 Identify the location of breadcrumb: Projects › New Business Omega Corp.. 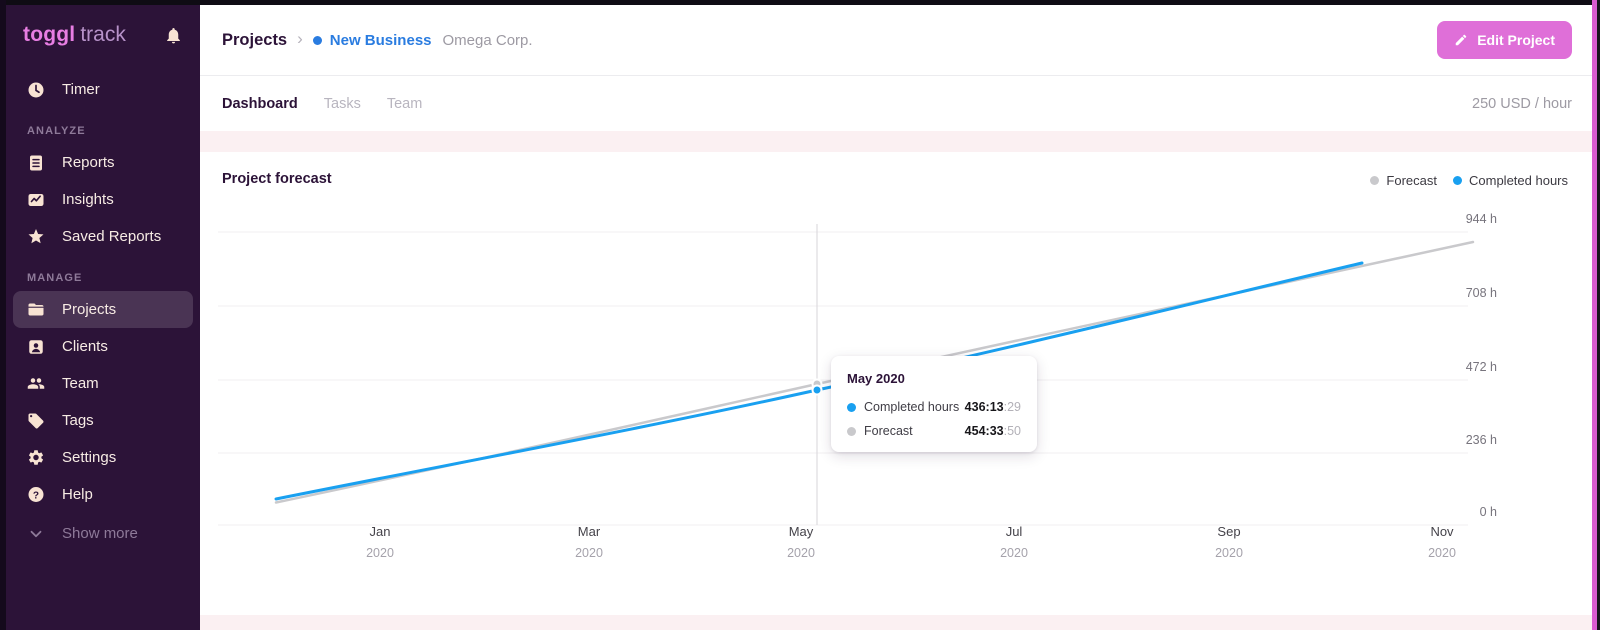
(377, 40).